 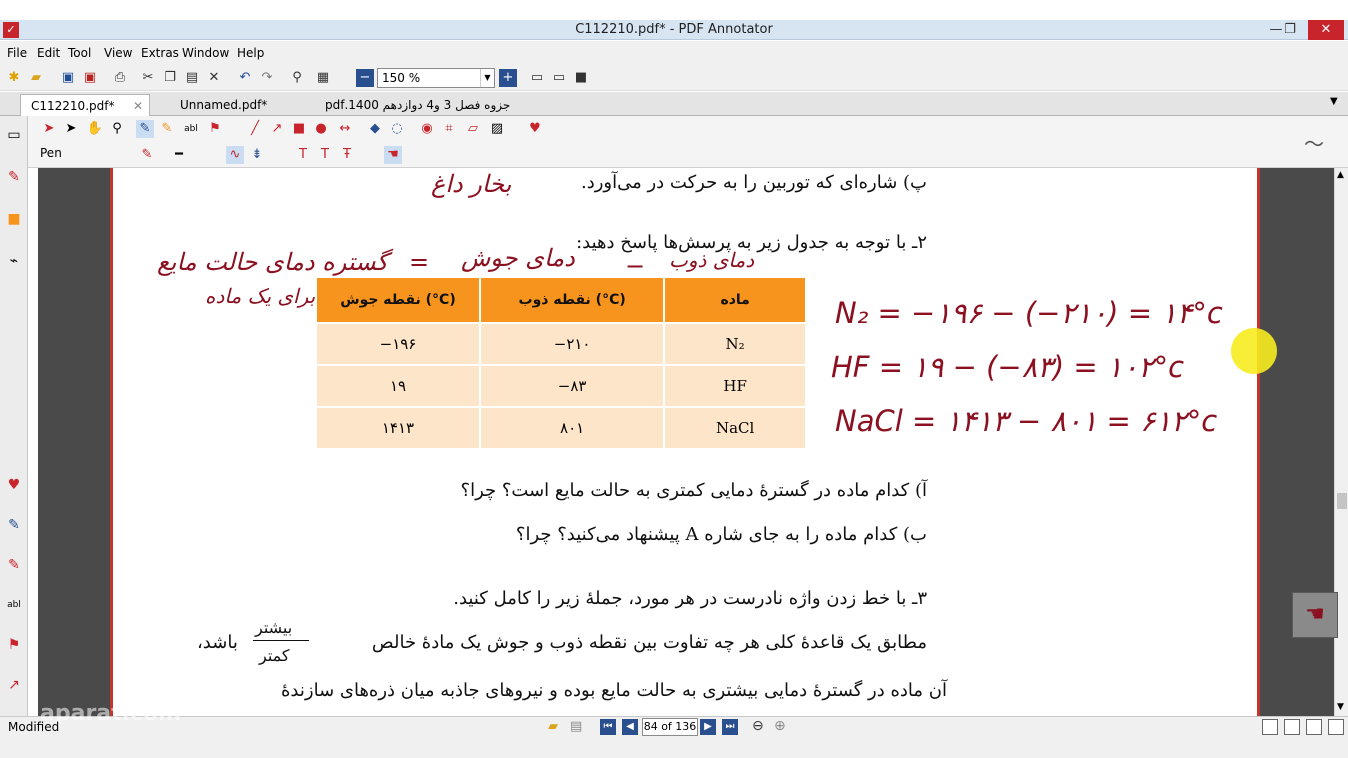 I want to click on undo-icon: ↶, so click(x=245, y=78).